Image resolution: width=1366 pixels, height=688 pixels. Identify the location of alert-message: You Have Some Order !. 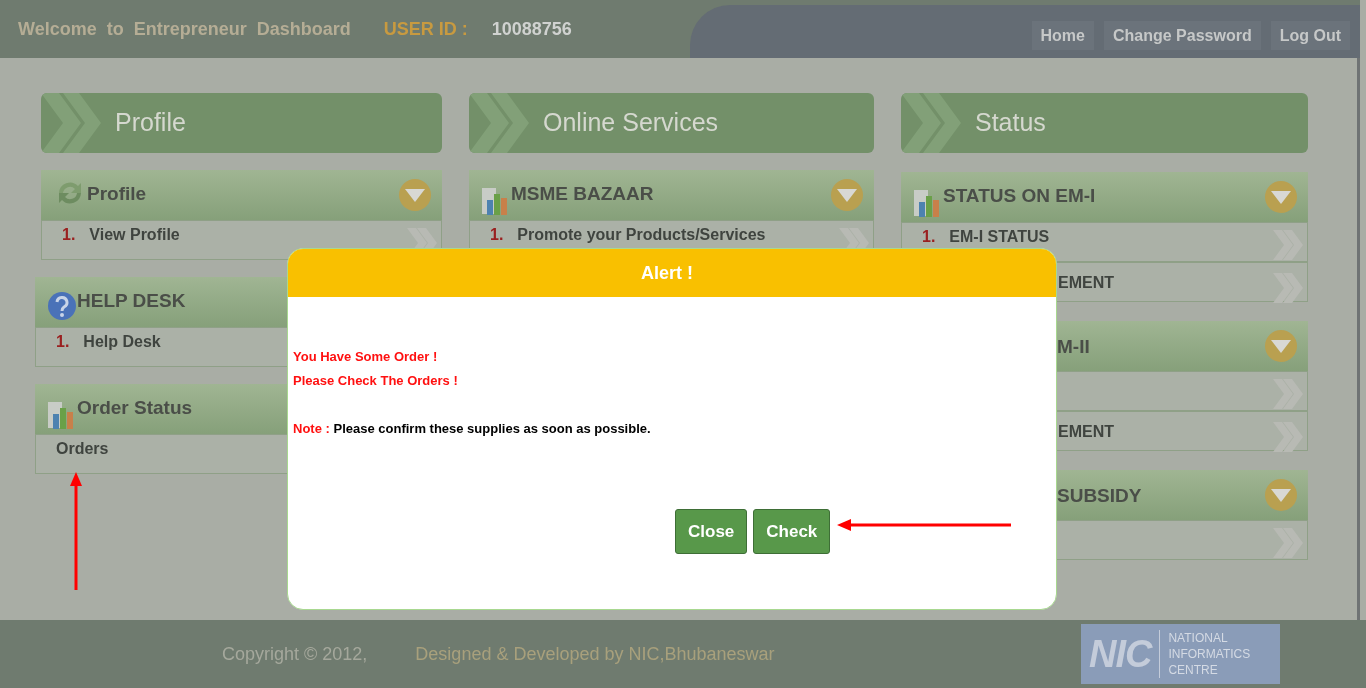
(366, 357).